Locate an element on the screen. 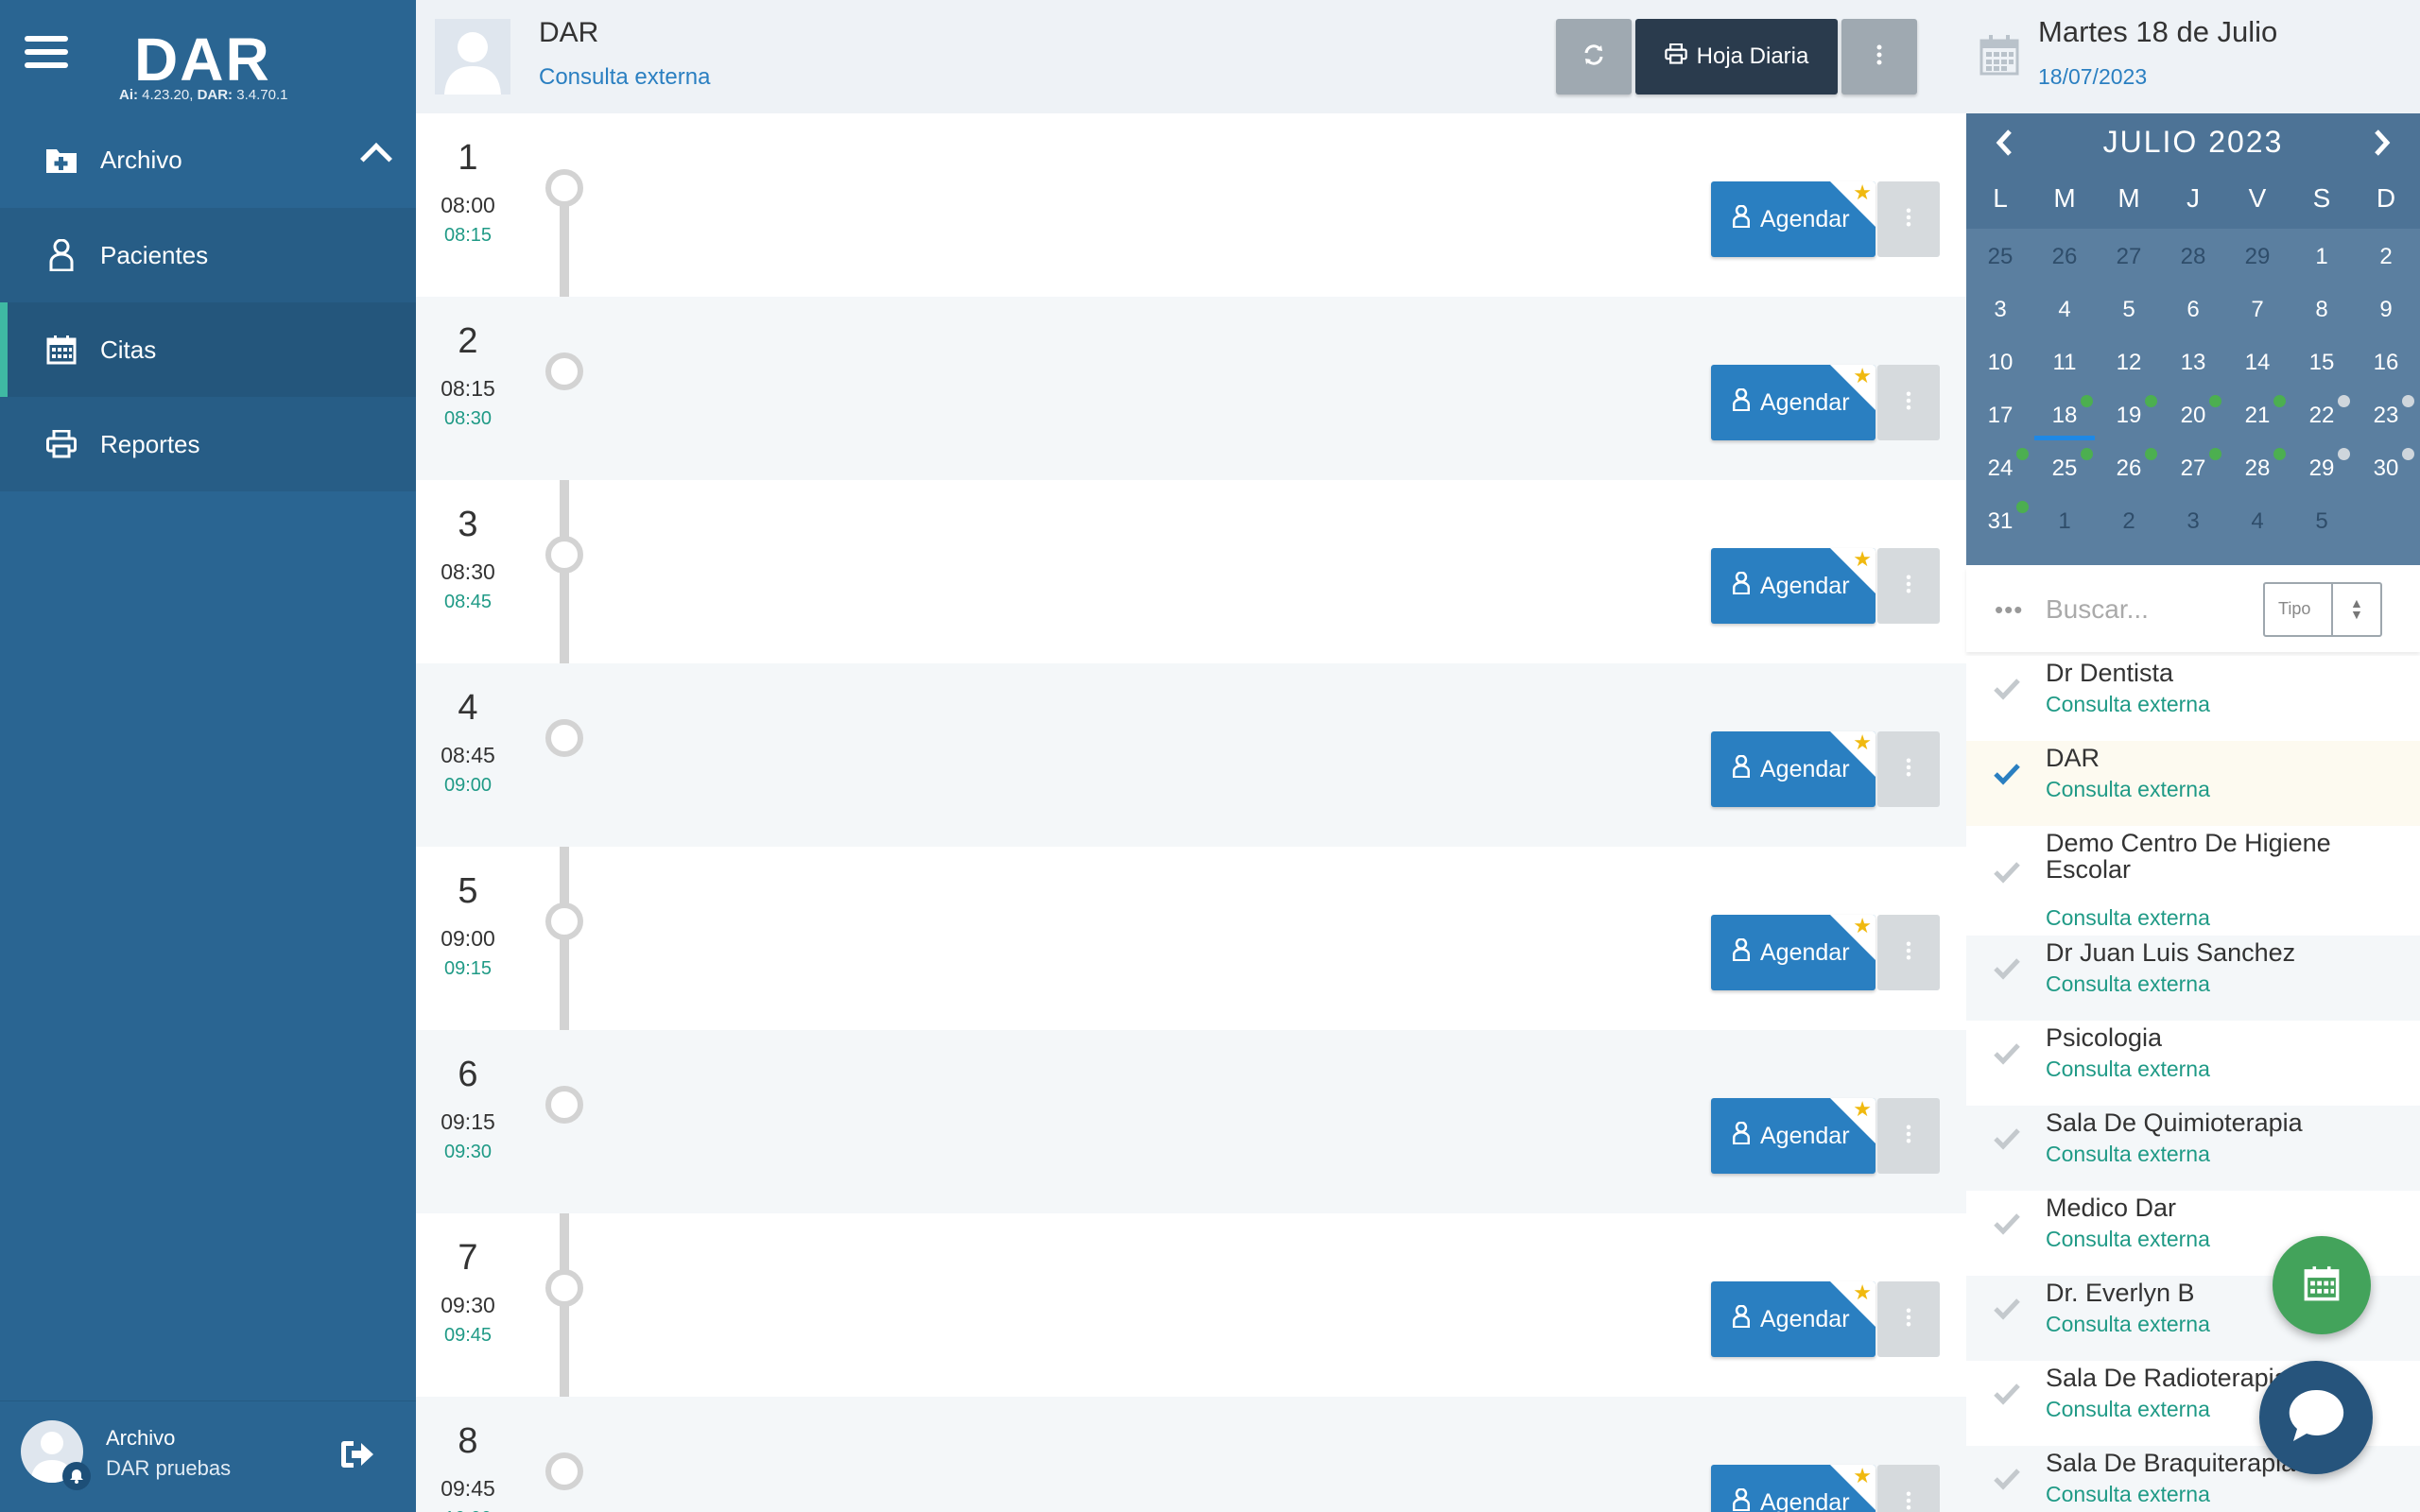 The width and height of the screenshot is (2420, 1512). logout-icon is located at coordinates (357, 1456).